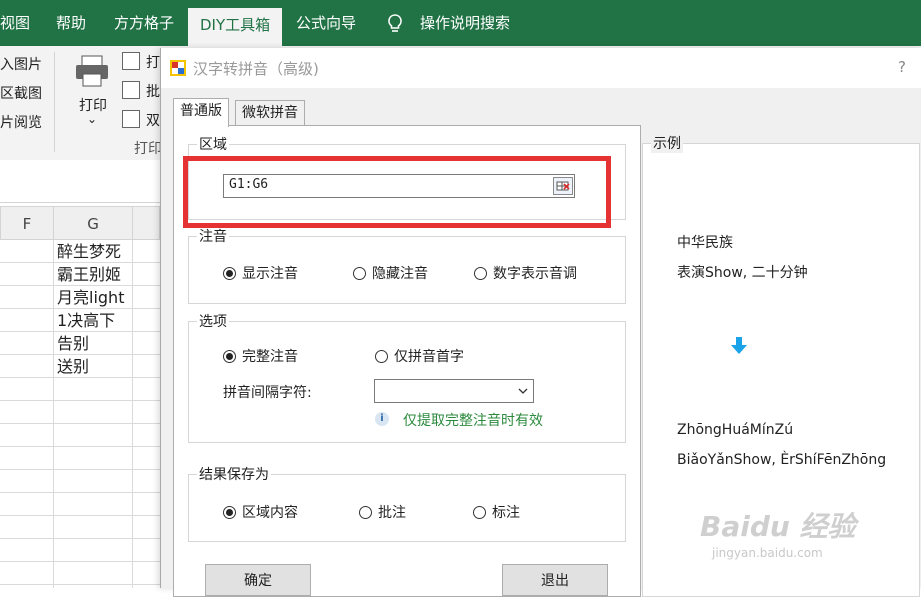 The image size is (921, 597). I want to click on radio-label: 仅拼音首字, so click(429, 357).